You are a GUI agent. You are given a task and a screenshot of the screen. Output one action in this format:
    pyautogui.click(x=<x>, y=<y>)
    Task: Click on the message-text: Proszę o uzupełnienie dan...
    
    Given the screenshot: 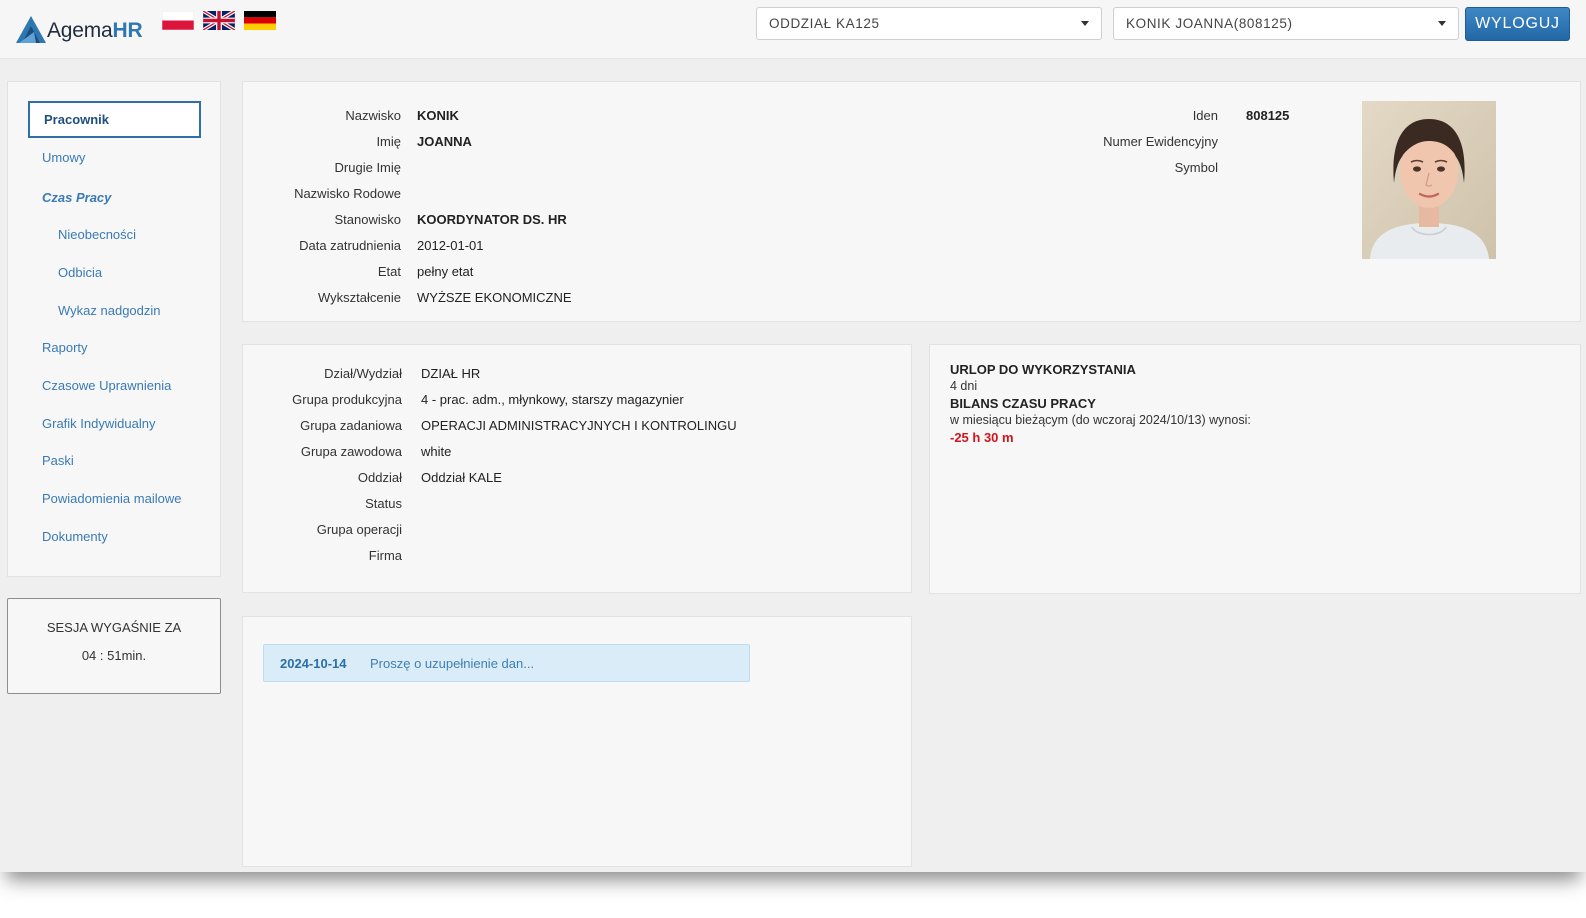 What is the action you would take?
    pyautogui.click(x=452, y=663)
    